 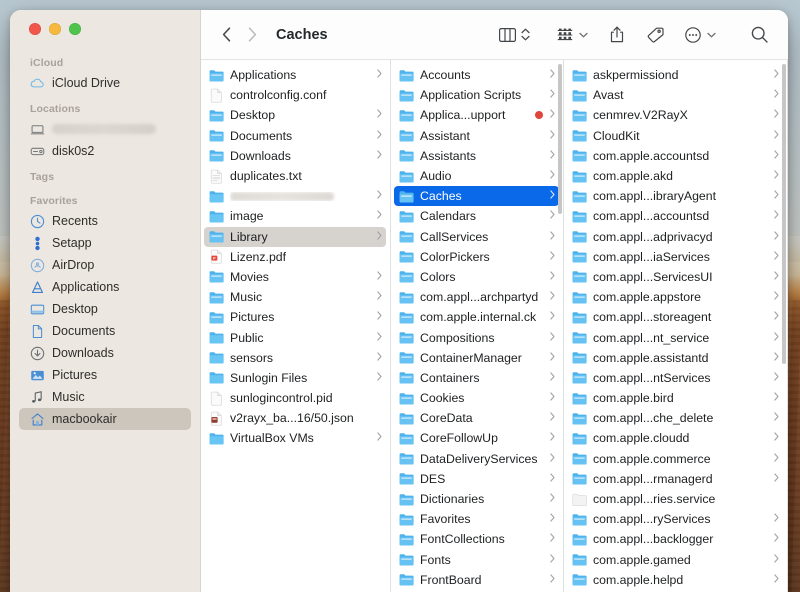 I want to click on file-row: CallServices, so click(x=476, y=237).